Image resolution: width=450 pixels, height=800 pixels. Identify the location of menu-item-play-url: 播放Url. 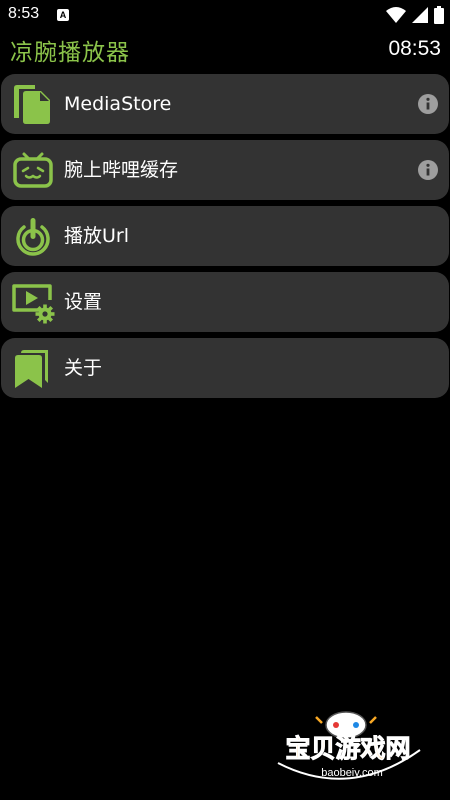
(225, 236).